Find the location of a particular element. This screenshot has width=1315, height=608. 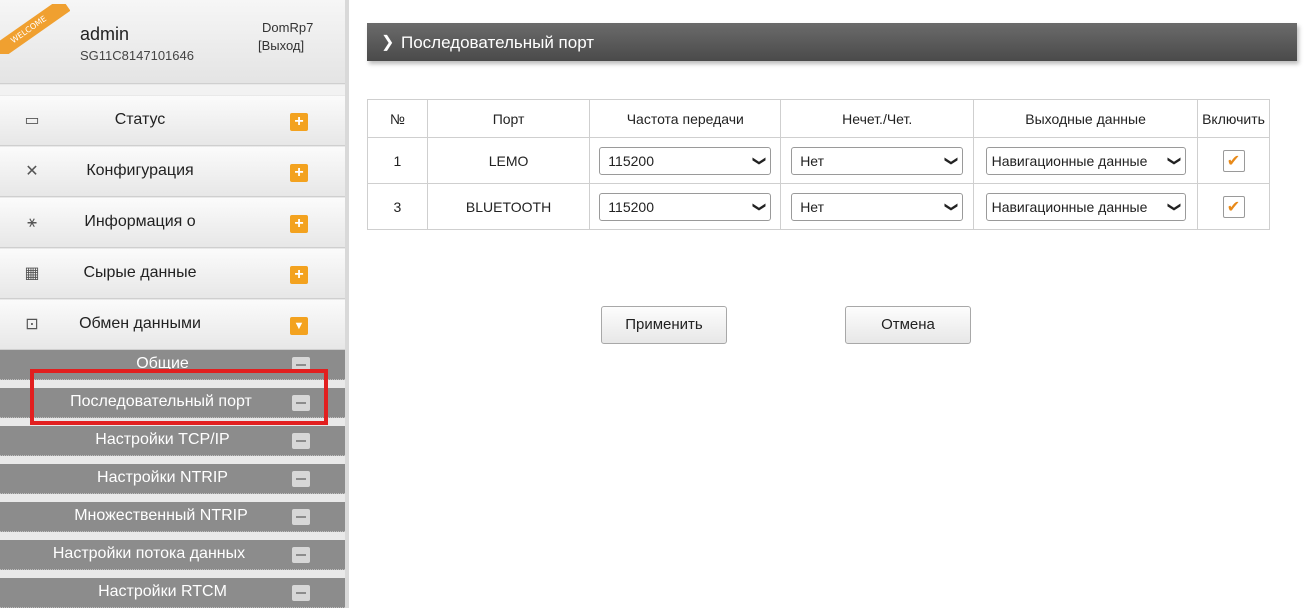

menu-item-label: Обмен данными is located at coordinates (140, 323).